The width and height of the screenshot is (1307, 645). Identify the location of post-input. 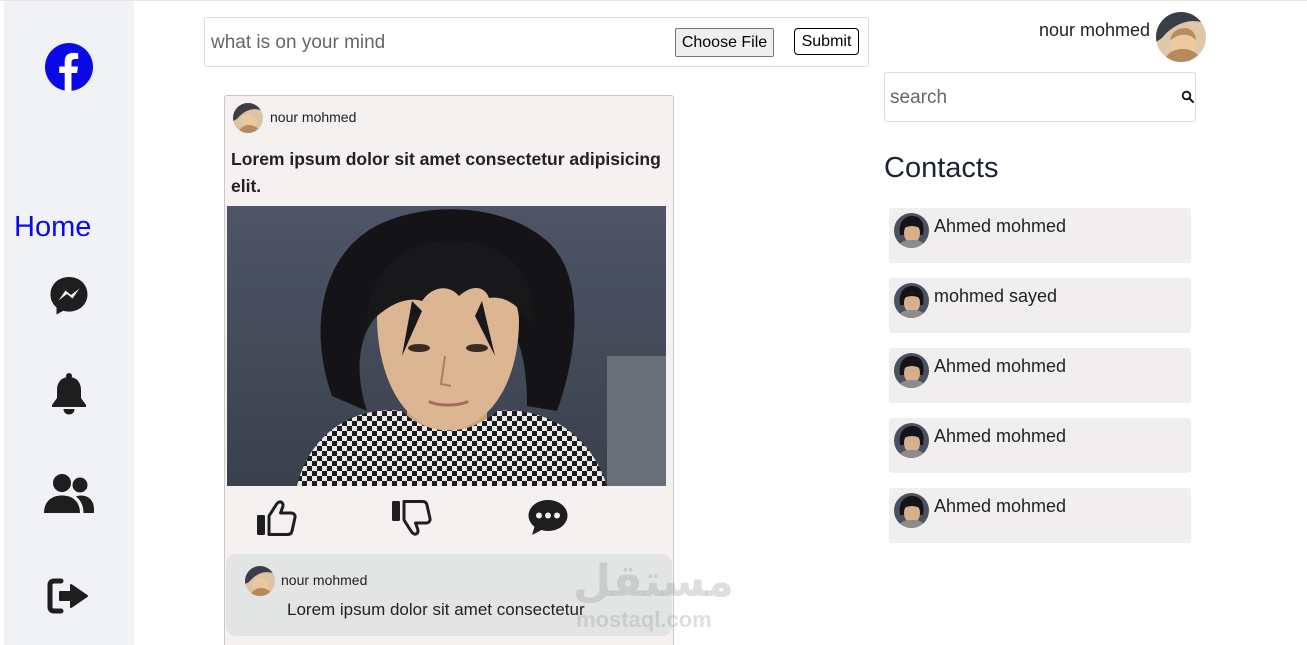
(431, 43).